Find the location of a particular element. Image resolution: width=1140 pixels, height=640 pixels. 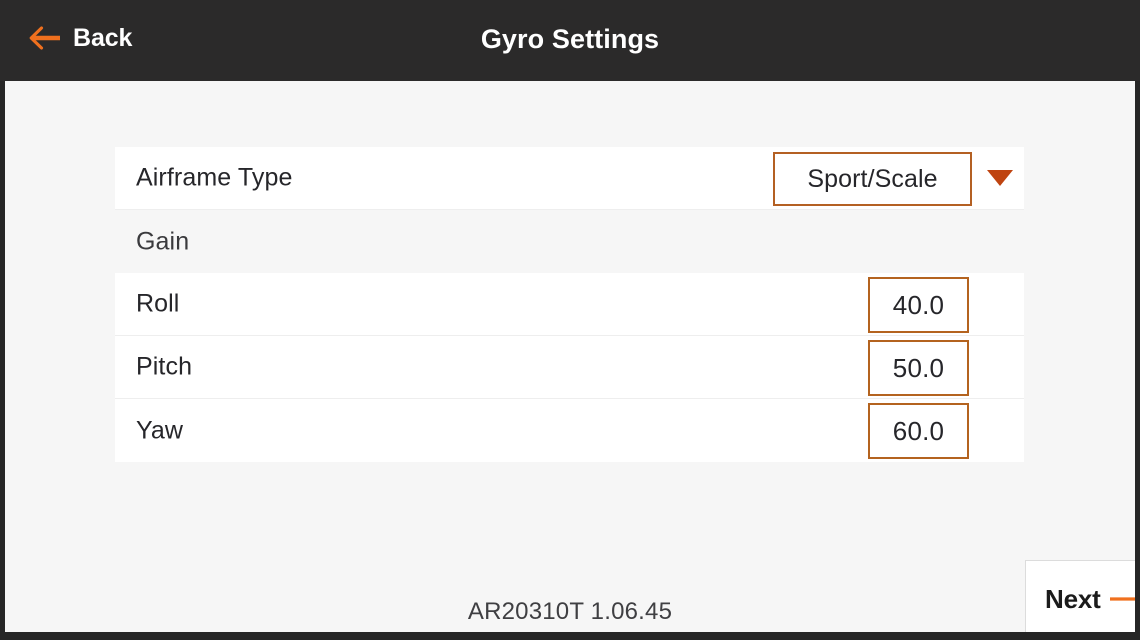

title-bar: Back Gyro Settings is located at coordinates (570, 40).